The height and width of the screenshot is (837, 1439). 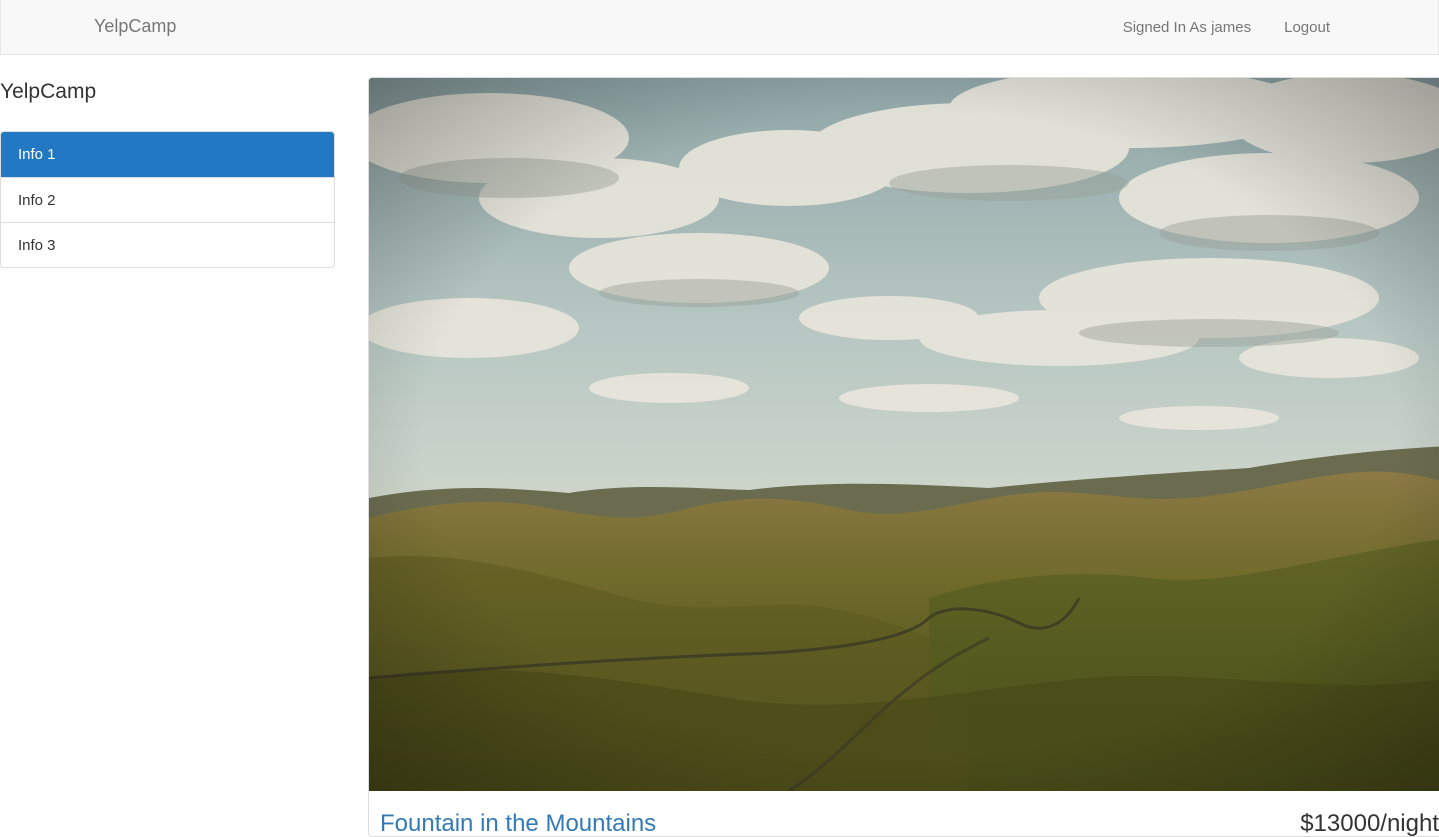 I want to click on list-item-info-3: Info 3, so click(x=167, y=244).